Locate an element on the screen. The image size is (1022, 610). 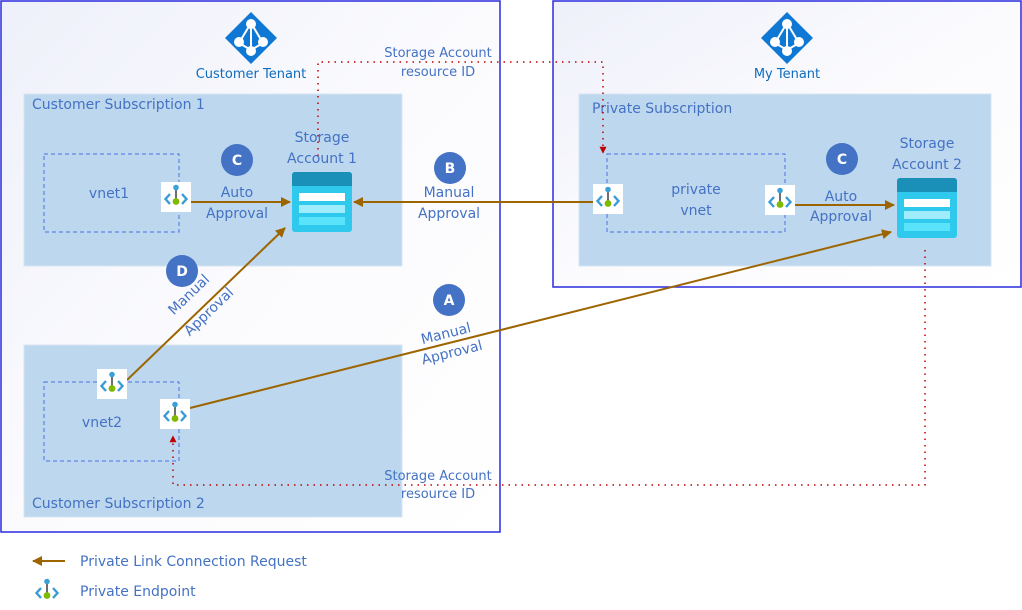
badge-d: D is located at coordinates (182, 271).